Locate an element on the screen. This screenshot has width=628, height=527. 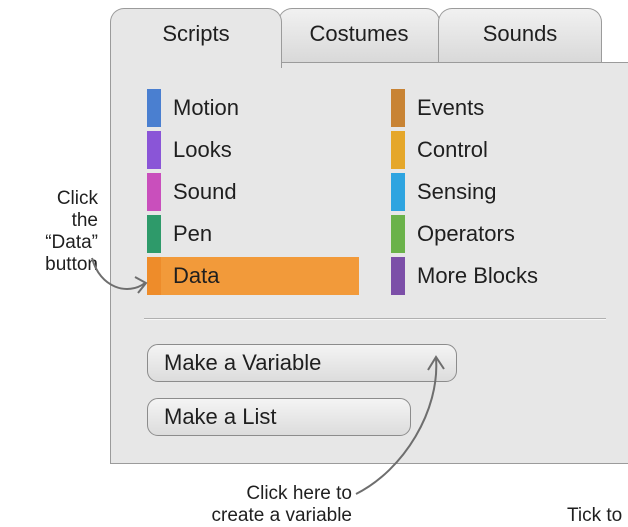
category-label: More Blocks is located at coordinates (478, 275).